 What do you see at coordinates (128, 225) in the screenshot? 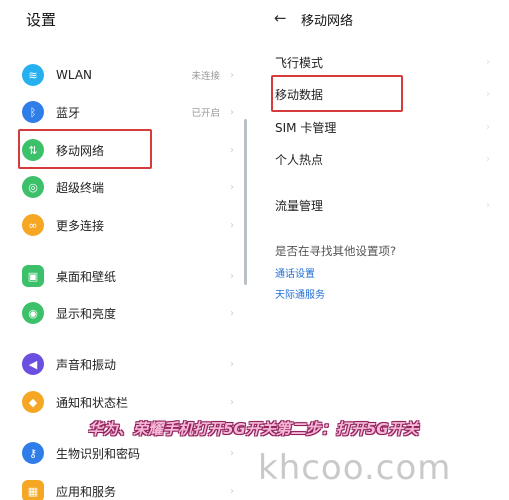
I see `settings-item-more-connections: ∞ 更多连接 ›` at bounding box center [128, 225].